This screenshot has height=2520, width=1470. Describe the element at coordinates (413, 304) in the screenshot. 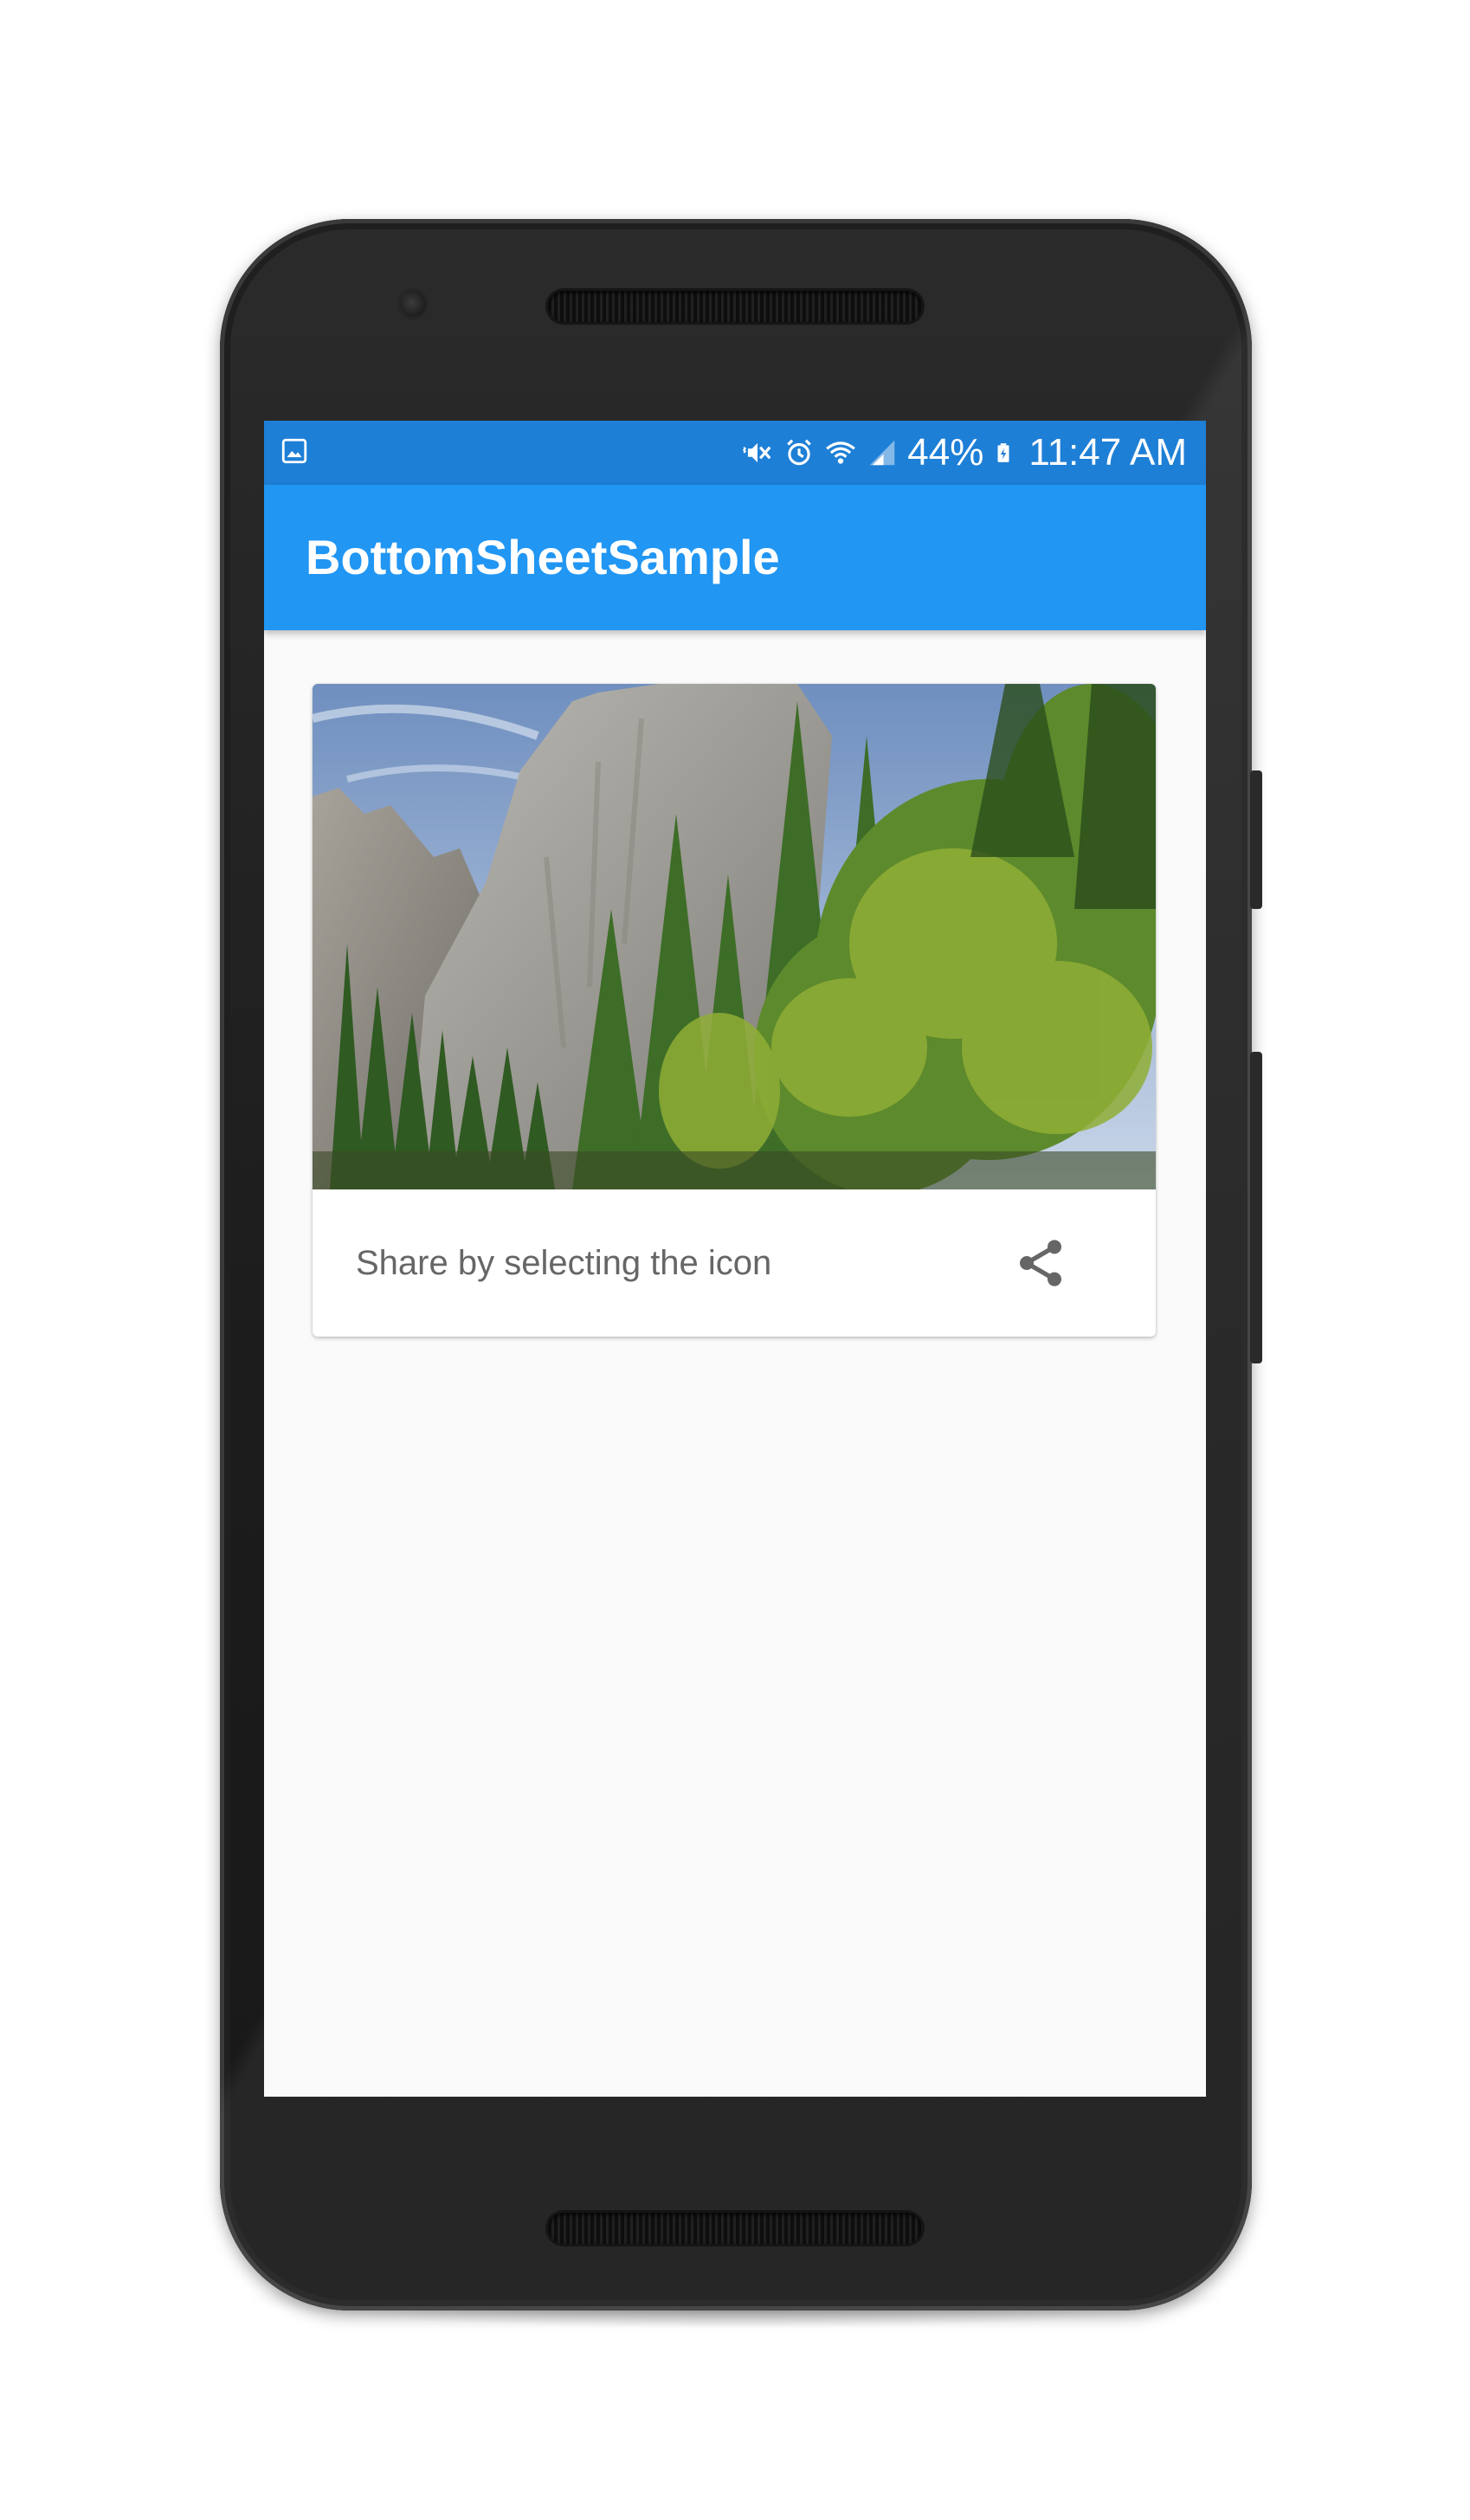

I see `front-camera` at that location.